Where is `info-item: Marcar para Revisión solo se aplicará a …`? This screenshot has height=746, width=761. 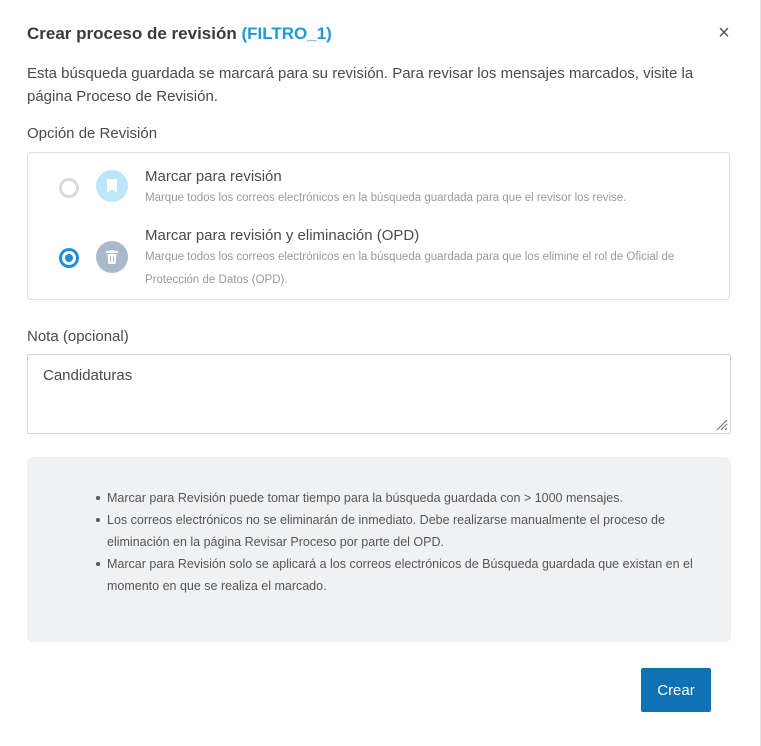
info-item: Marcar para Revisión solo se aplicará a … is located at coordinates (401, 575).